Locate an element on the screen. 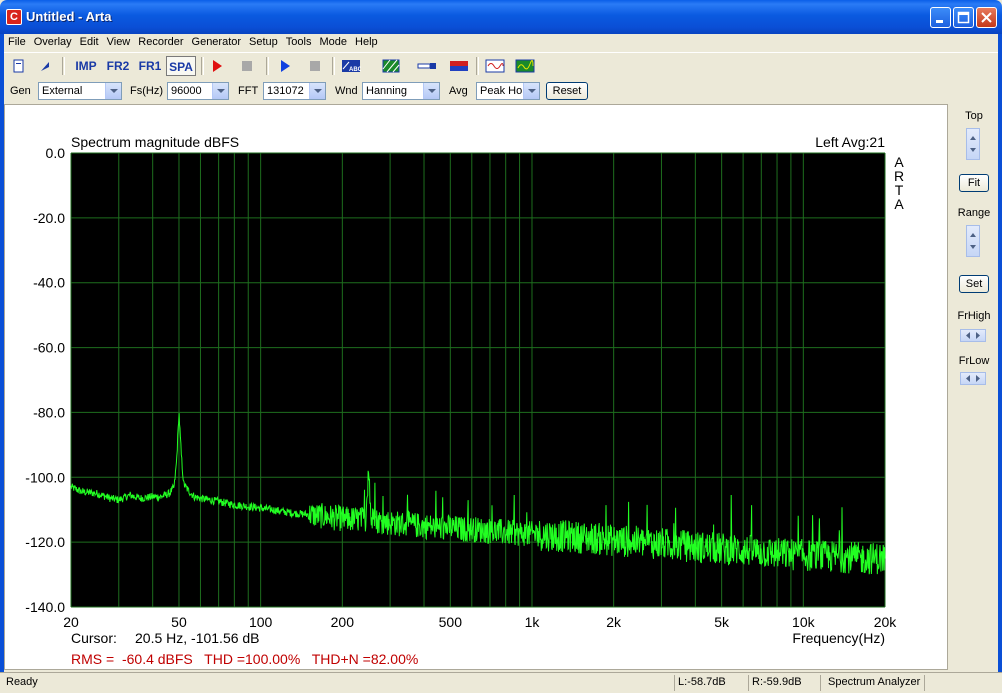 The width and height of the screenshot is (1002, 693). wnd-select: Hanning is located at coordinates (401, 91).